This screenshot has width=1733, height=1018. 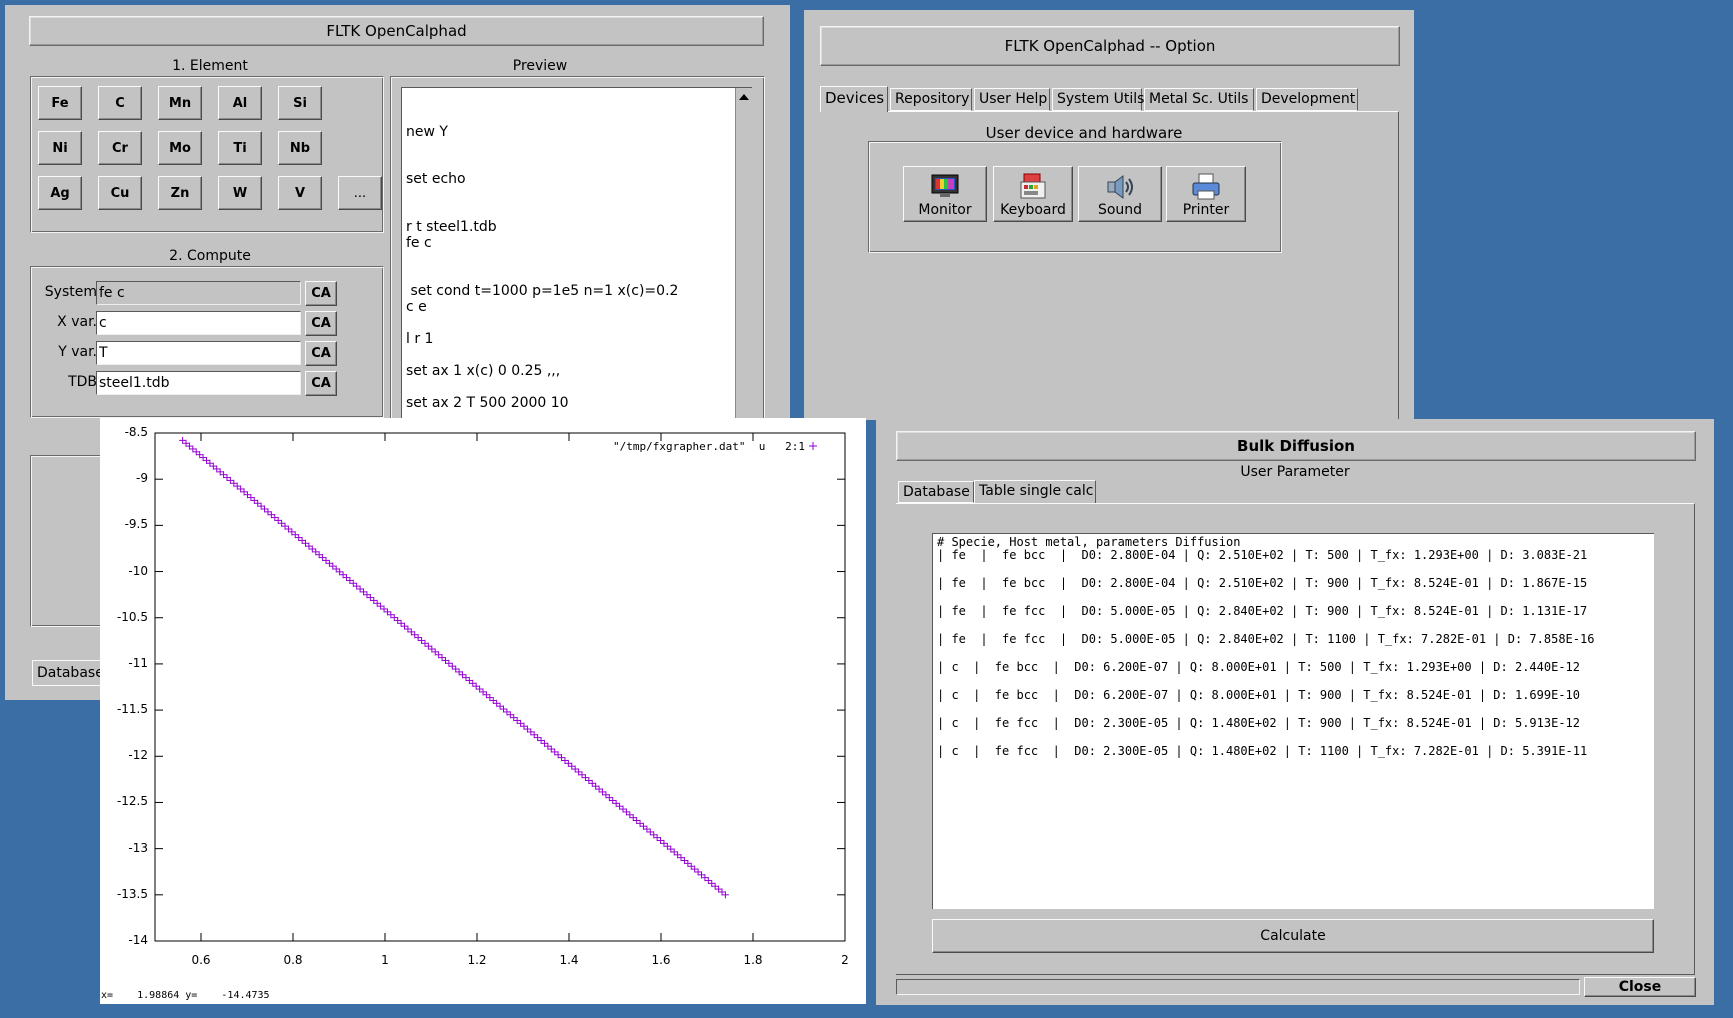 What do you see at coordinates (1084, 133) in the screenshot?
I see `device-group-label: User device and hardware` at bounding box center [1084, 133].